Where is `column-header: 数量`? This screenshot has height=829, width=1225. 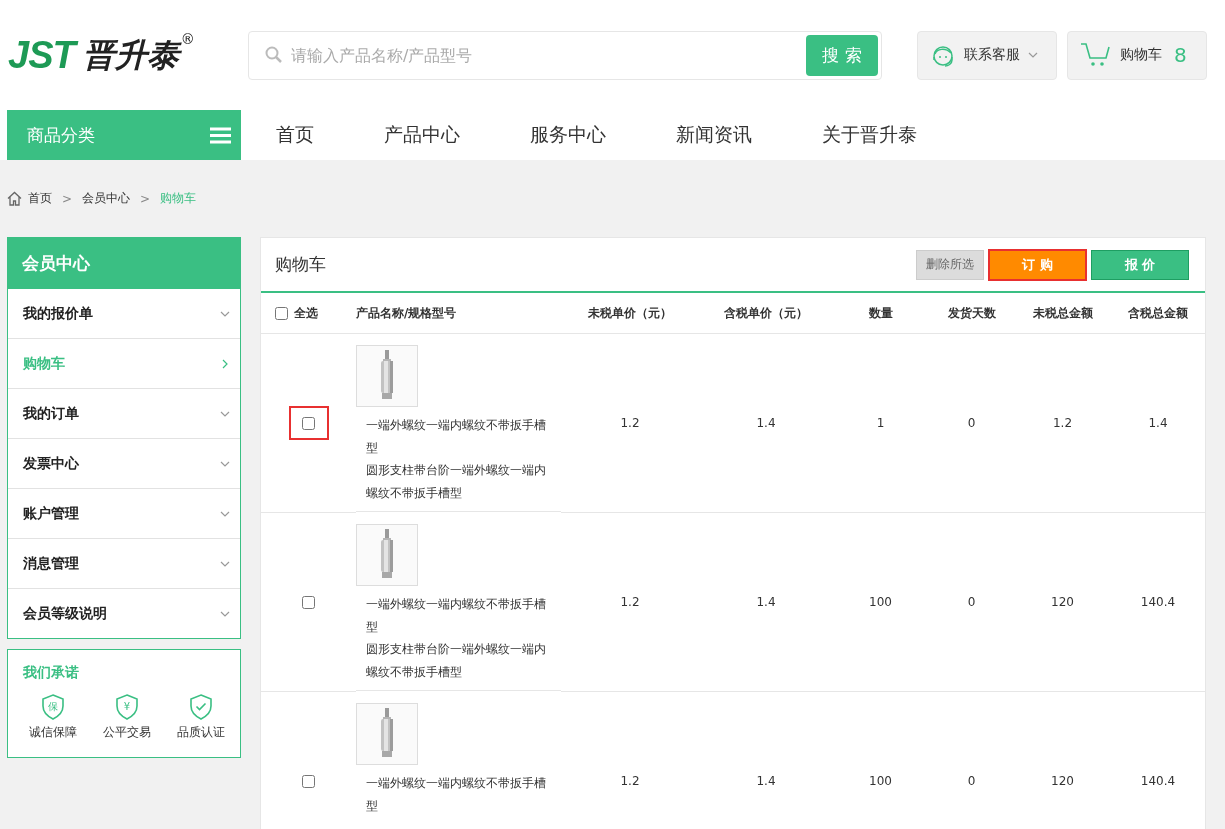
column-header: 数量 is located at coordinates (880, 313).